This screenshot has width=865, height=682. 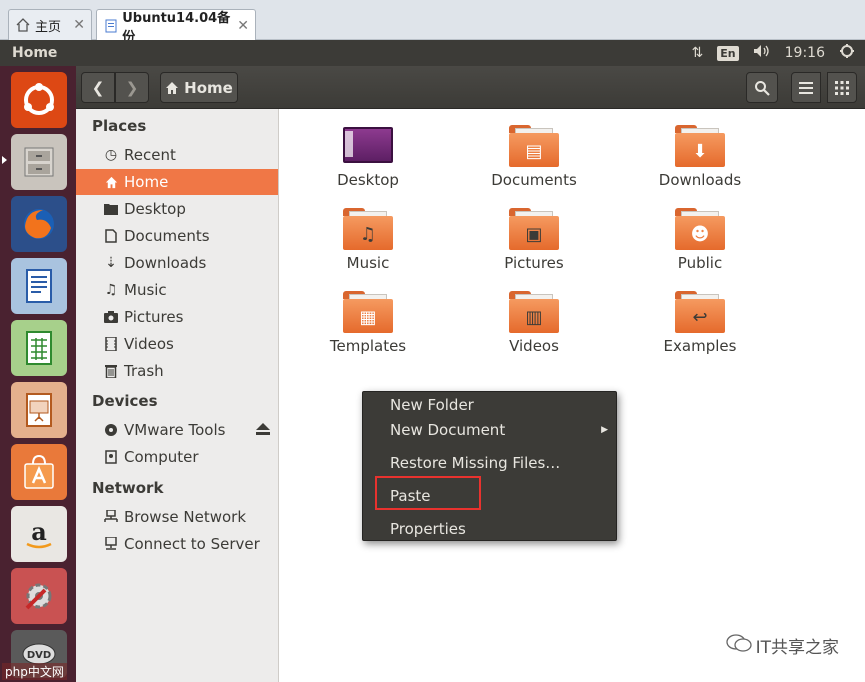 I want to click on downloads-folder-icon: ⬇, so click(x=700, y=146).